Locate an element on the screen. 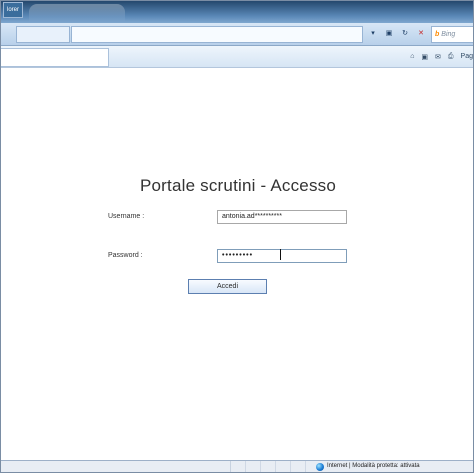  globe-icon is located at coordinates (320, 467).